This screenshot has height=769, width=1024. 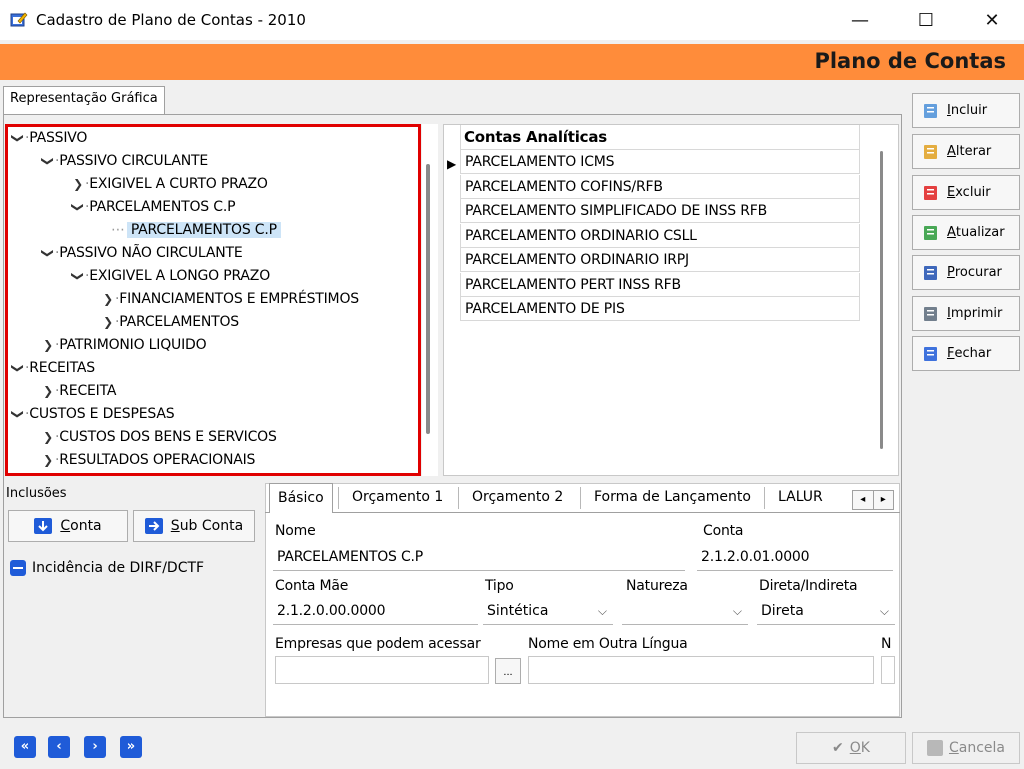 I want to click on cancel-button: Cancela, so click(x=966, y=748).